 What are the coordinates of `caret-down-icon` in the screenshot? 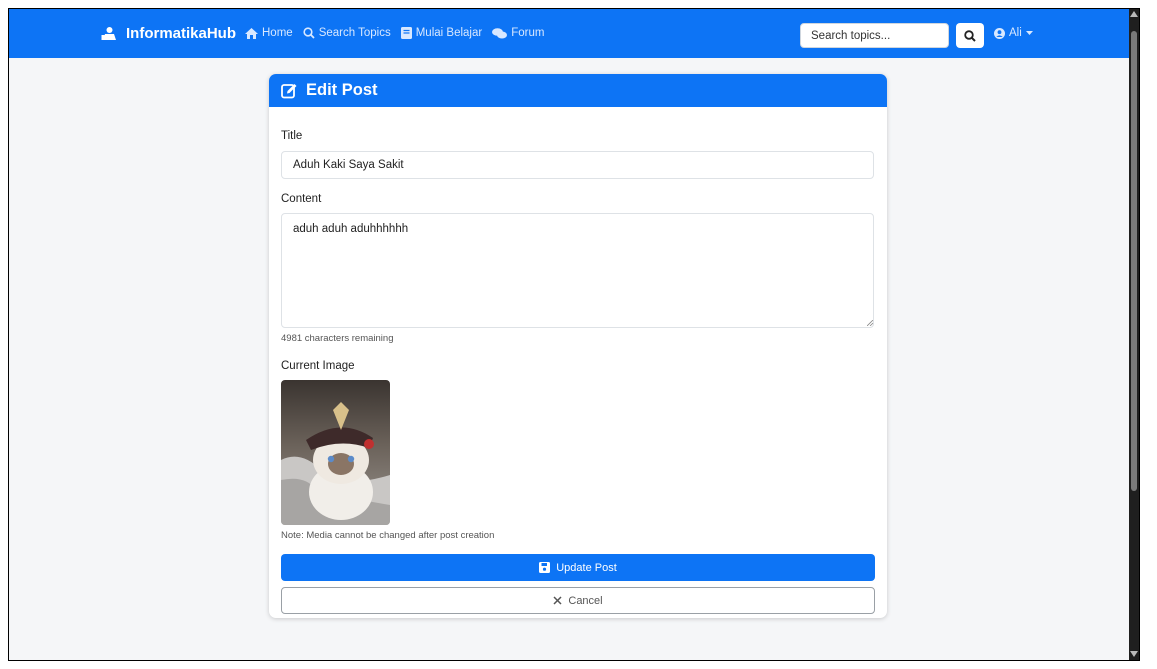 It's located at (1029, 32).